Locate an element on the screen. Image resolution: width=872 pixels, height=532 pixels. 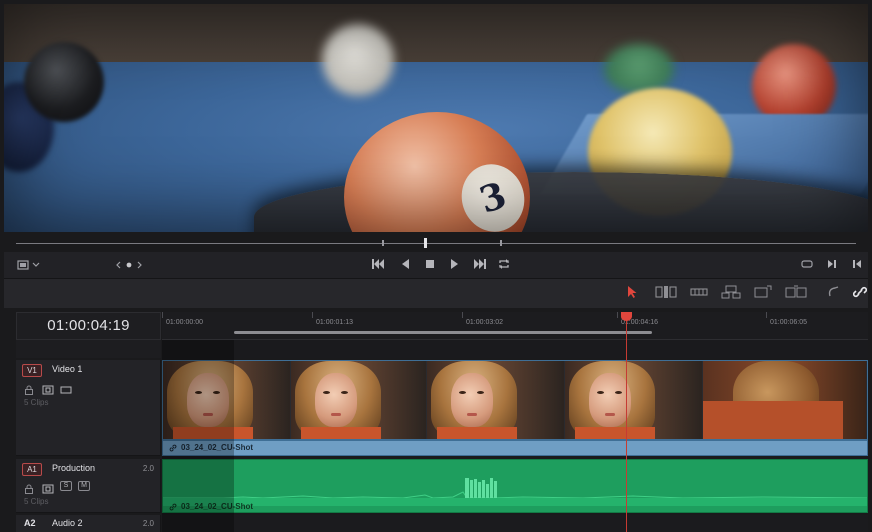
video-clip is located at coordinates (515, 400).